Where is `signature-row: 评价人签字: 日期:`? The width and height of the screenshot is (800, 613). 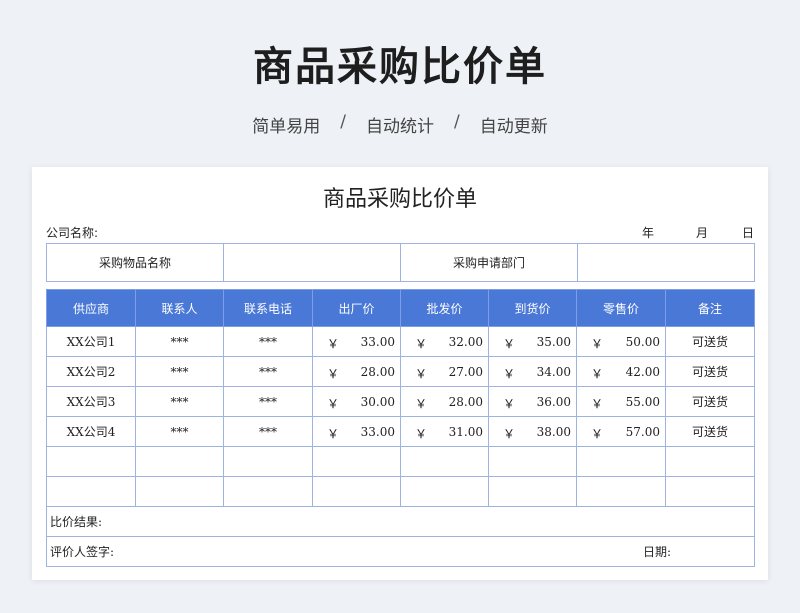 signature-row: 评价人签字: 日期: is located at coordinates (400, 551).